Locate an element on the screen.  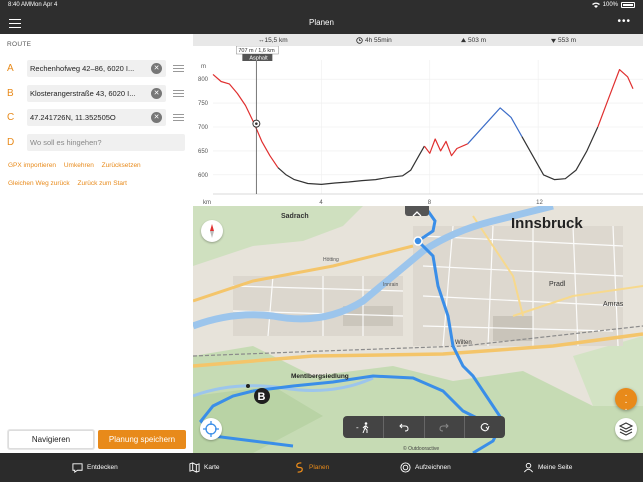
reset-link: Zurücksetzen is located at coordinates (121, 165).